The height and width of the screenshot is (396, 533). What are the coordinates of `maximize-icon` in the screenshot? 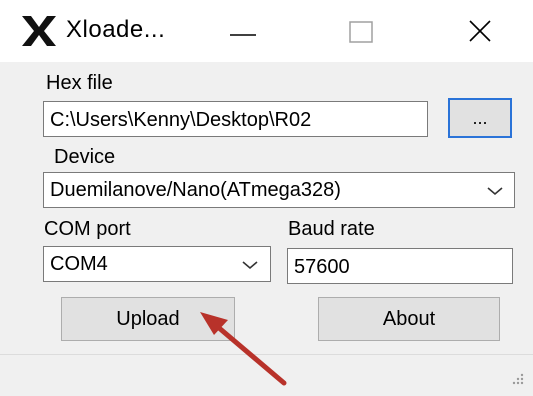 It's located at (361, 32).